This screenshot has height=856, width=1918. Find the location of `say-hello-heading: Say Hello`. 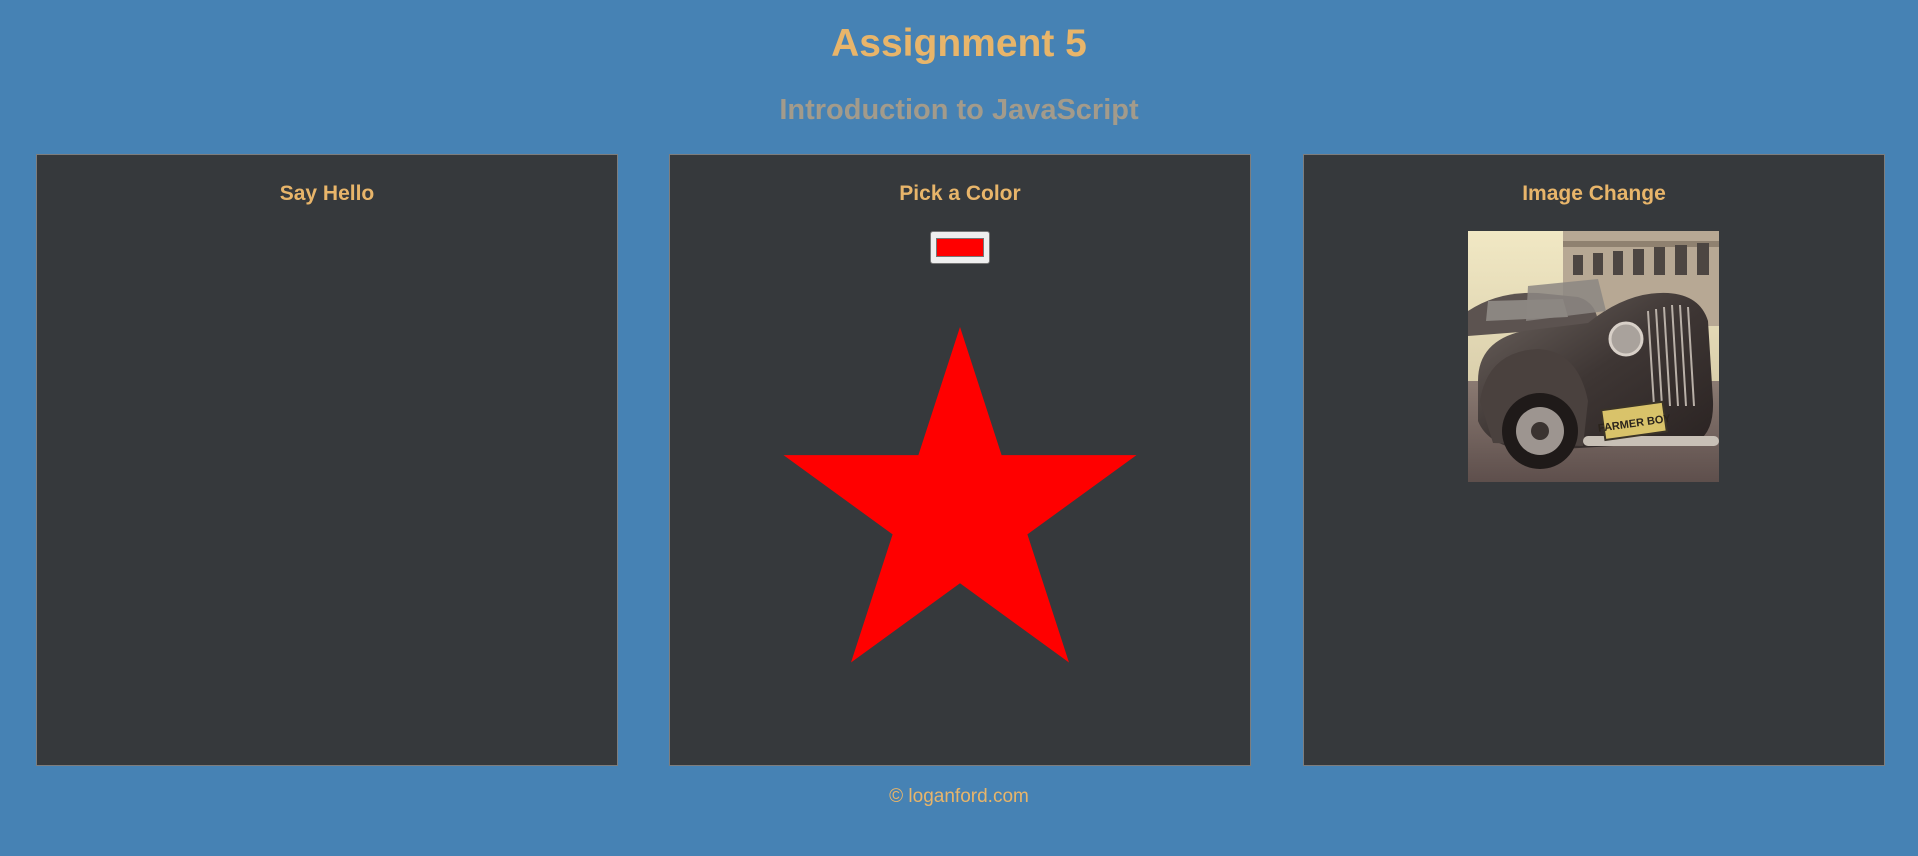

say-hello-heading: Say Hello is located at coordinates (327, 193).